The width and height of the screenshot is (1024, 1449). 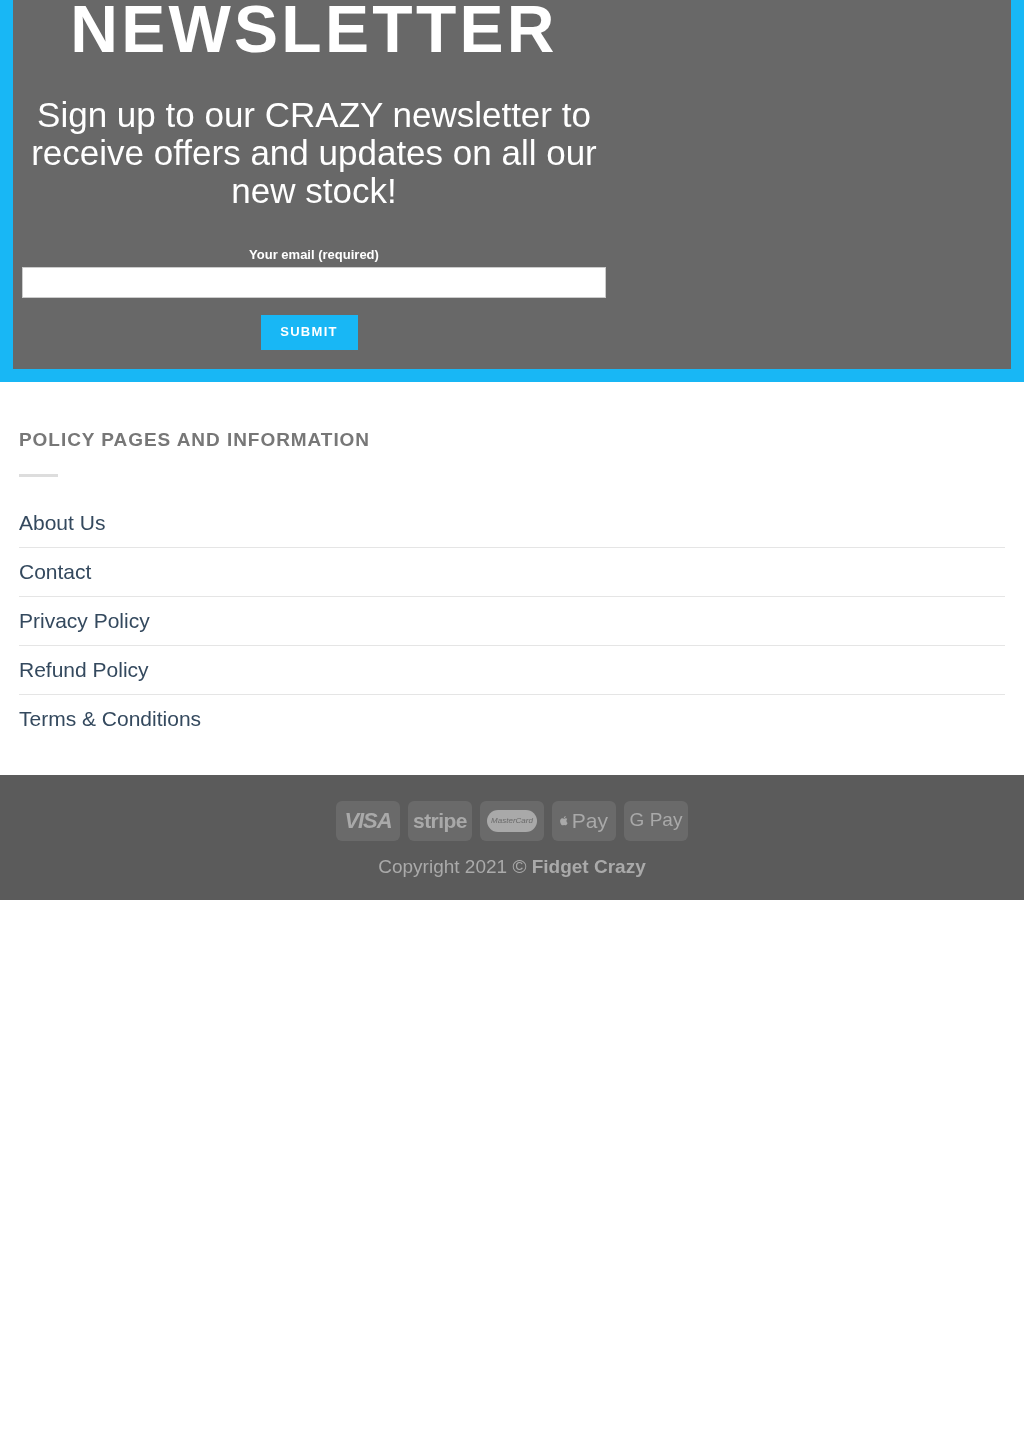 I want to click on section-heading: POLICY PAGES AND INFORMATION, so click(x=195, y=440).